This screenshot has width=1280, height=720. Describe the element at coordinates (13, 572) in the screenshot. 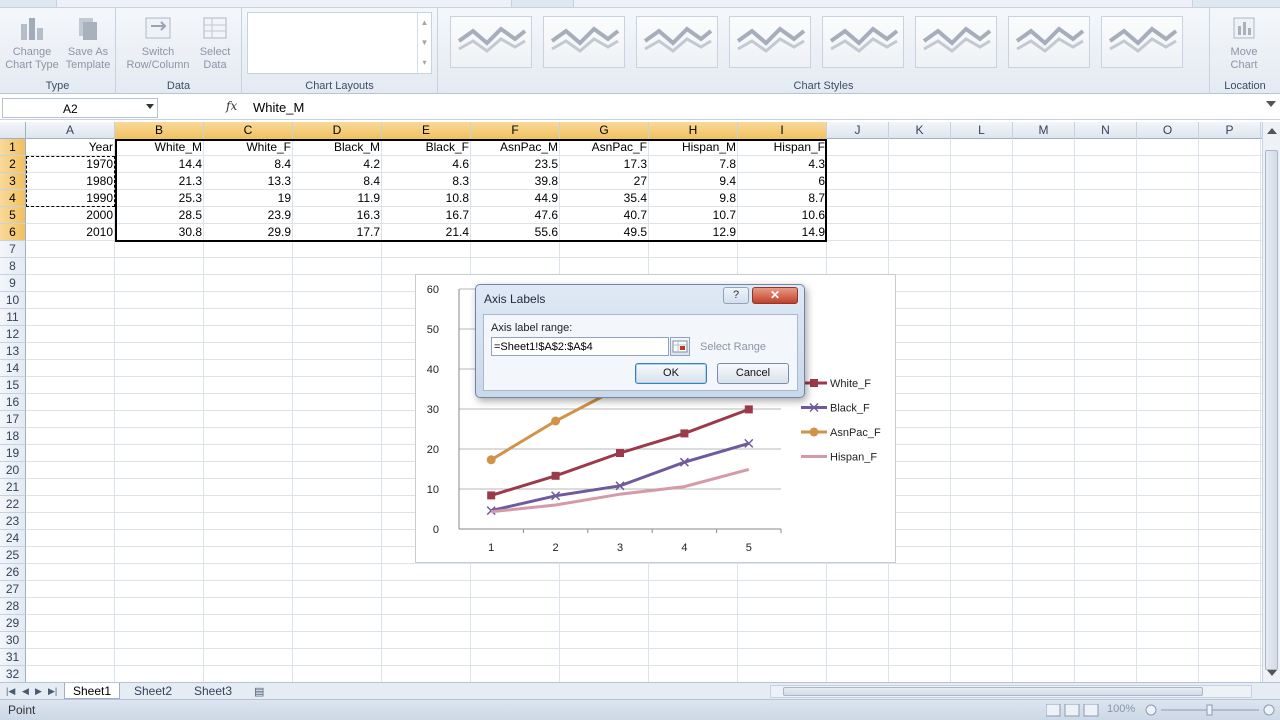

I see `row-header-26: 26` at that location.